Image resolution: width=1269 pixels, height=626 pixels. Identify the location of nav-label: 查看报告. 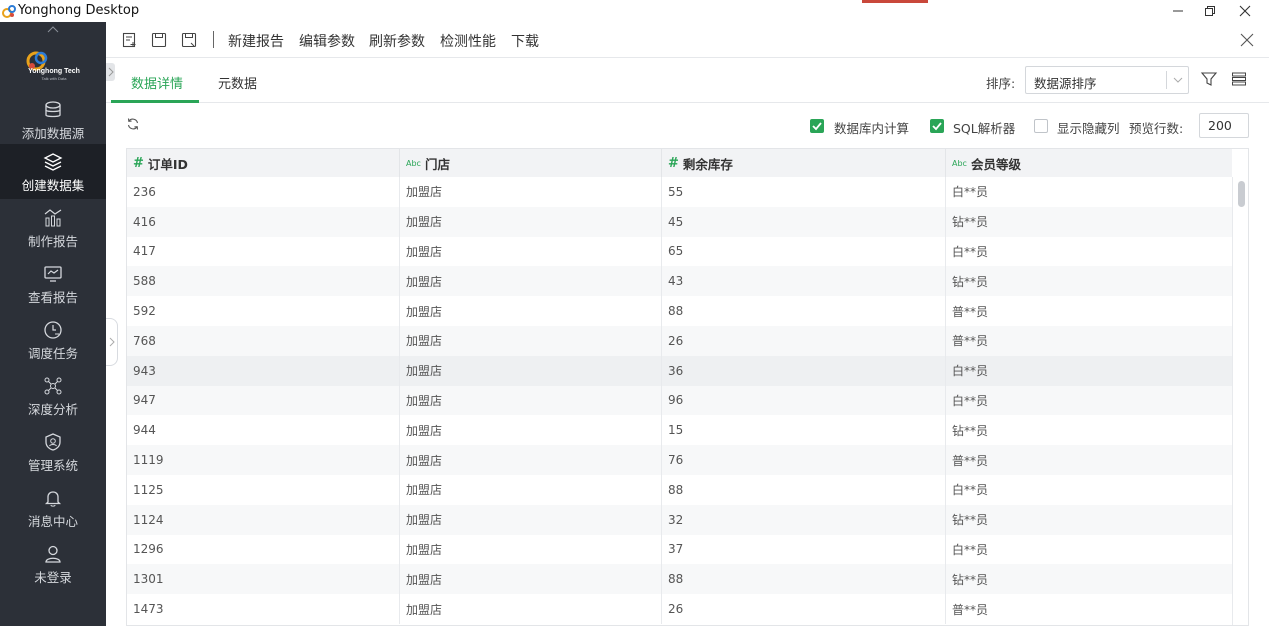
(52, 297).